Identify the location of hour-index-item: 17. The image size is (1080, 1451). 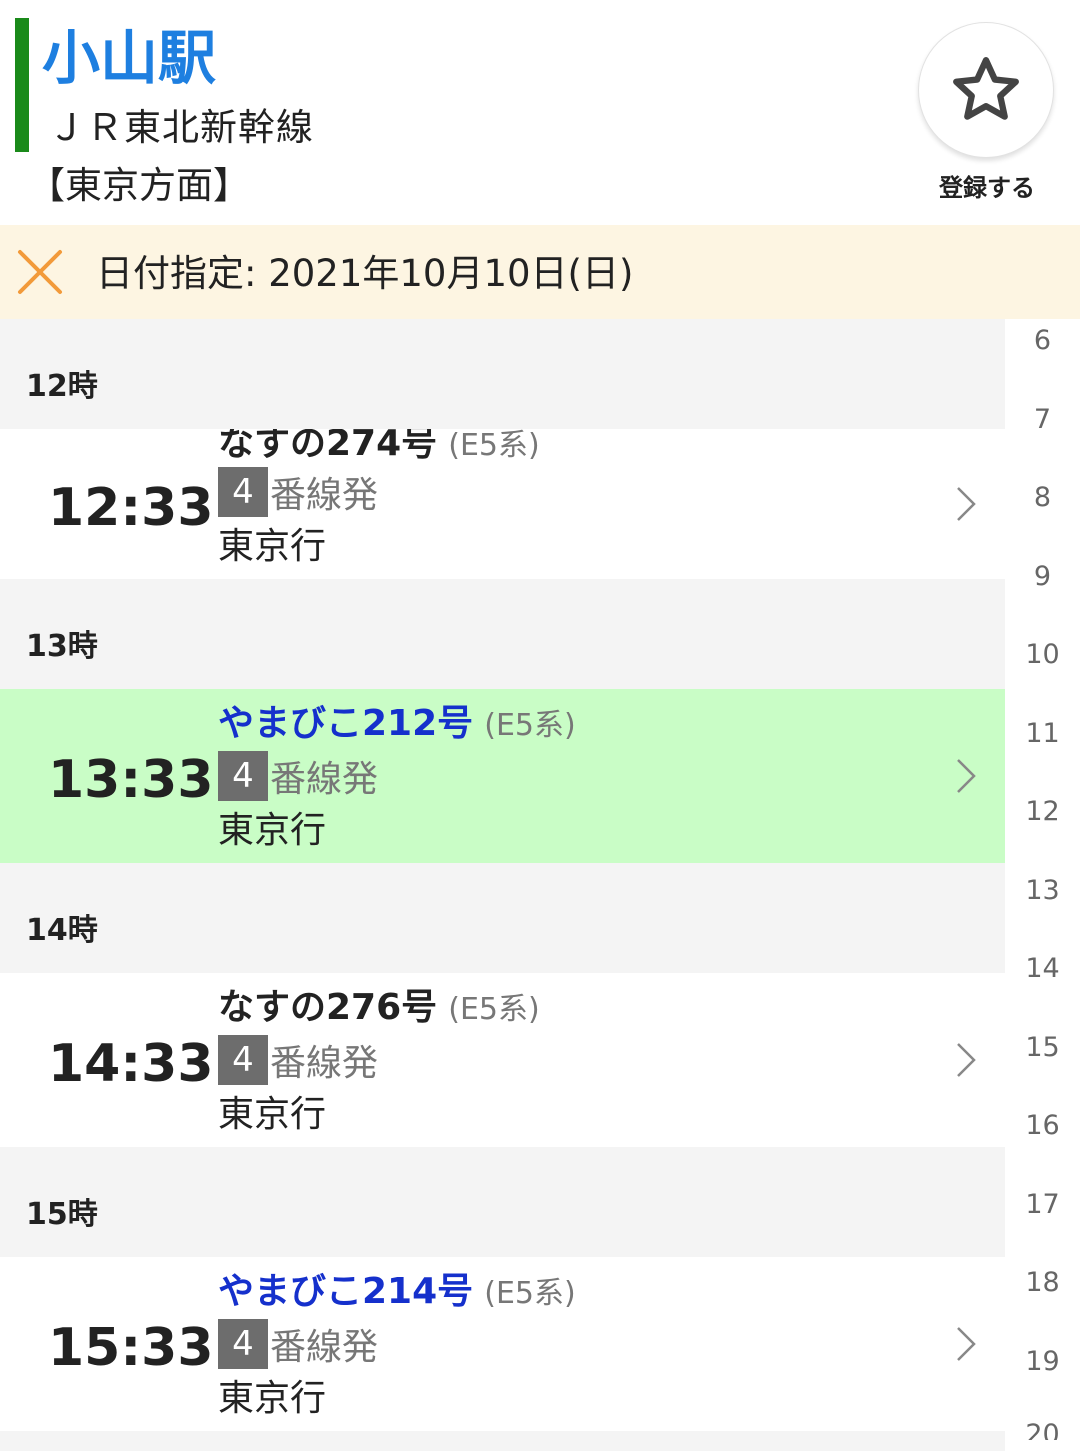
(1042, 1204).